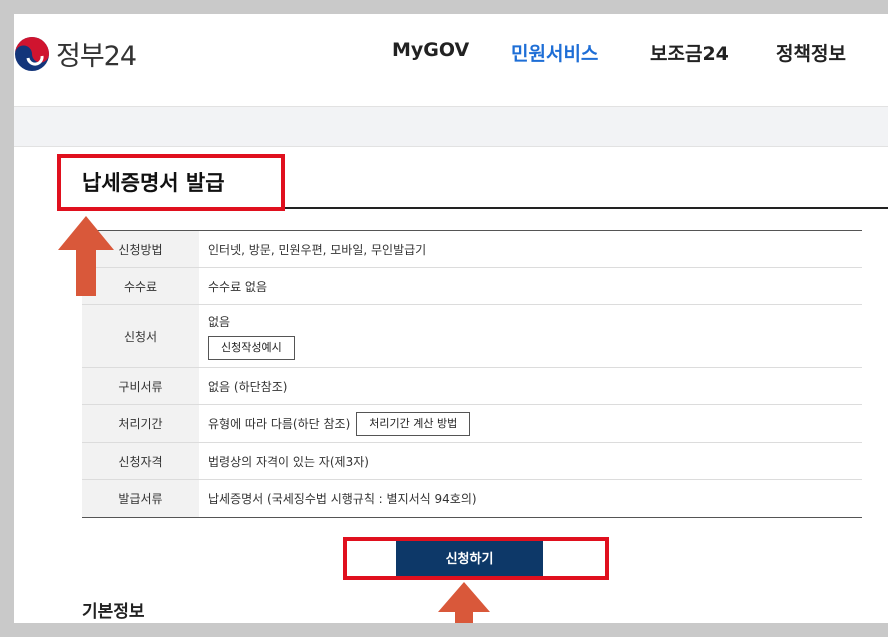  What do you see at coordinates (476, 558) in the screenshot?
I see `apply-highlight-box` at bounding box center [476, 558].